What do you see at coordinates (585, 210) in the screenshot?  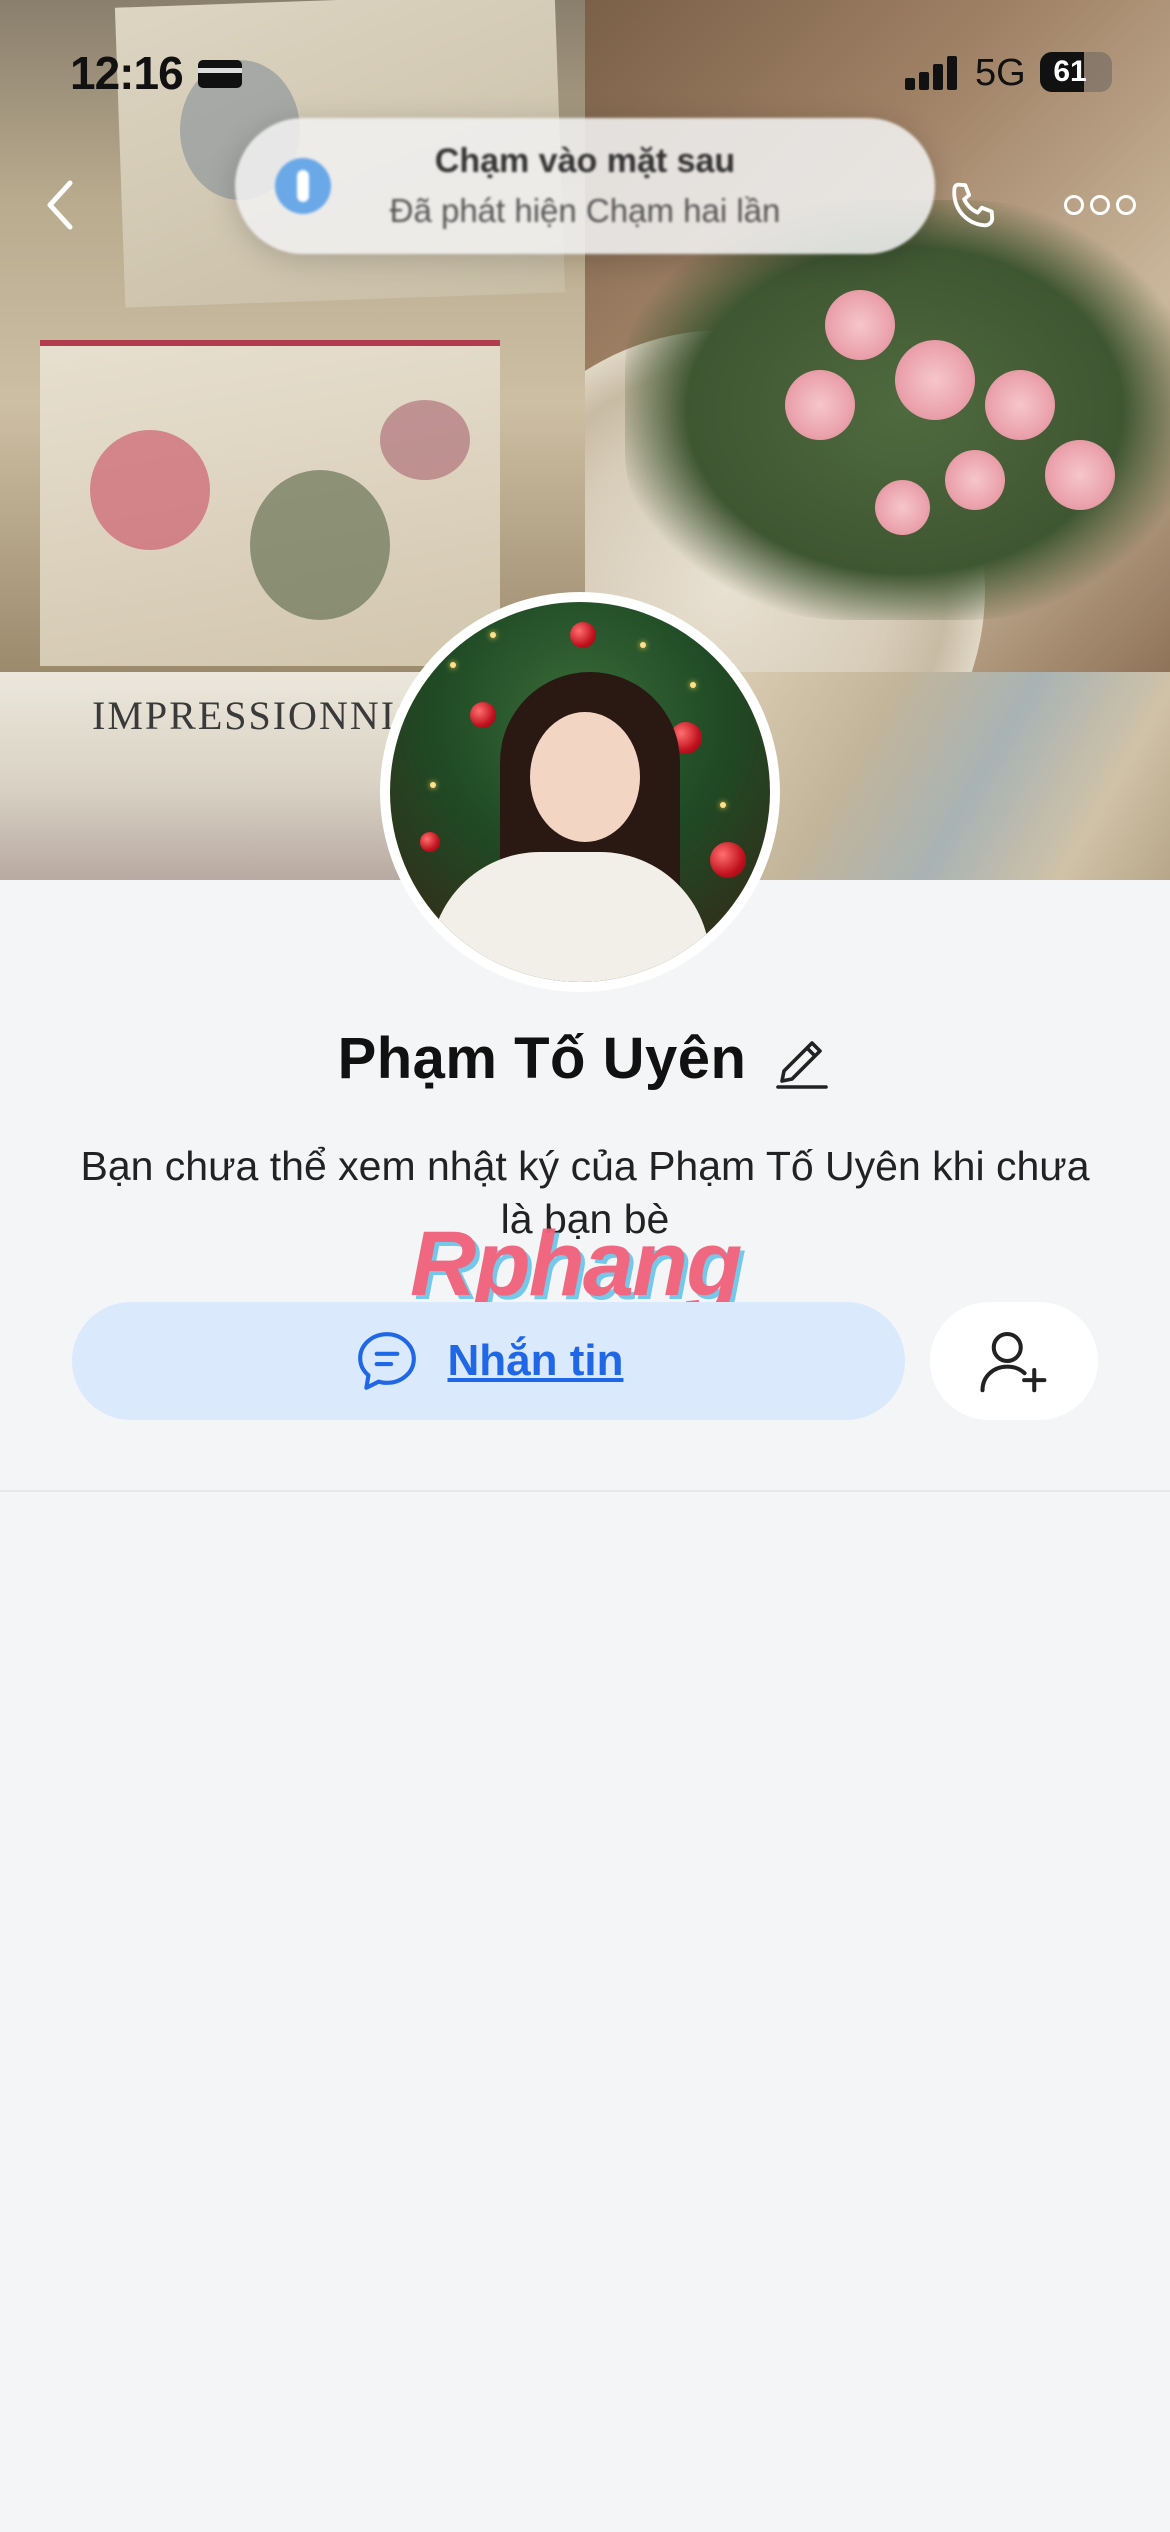 I see `toast-subtitle: Đã phát hiện Chạm hai lần` at bounding box center [585, 210].